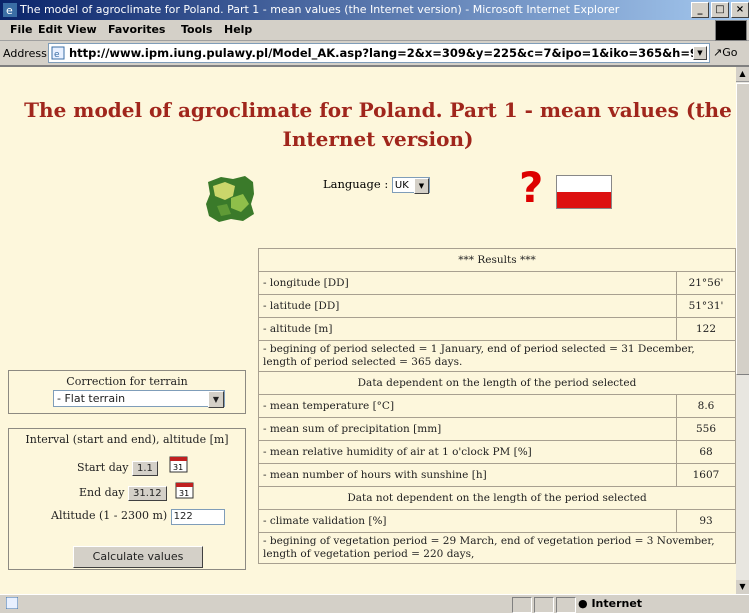 Image resolution: width=749 pixels, height=613 pixels. What do you see at coordinates (742, 229) in the screenshot?
I see `scroll-thumb` at bounding box center [742, 229].